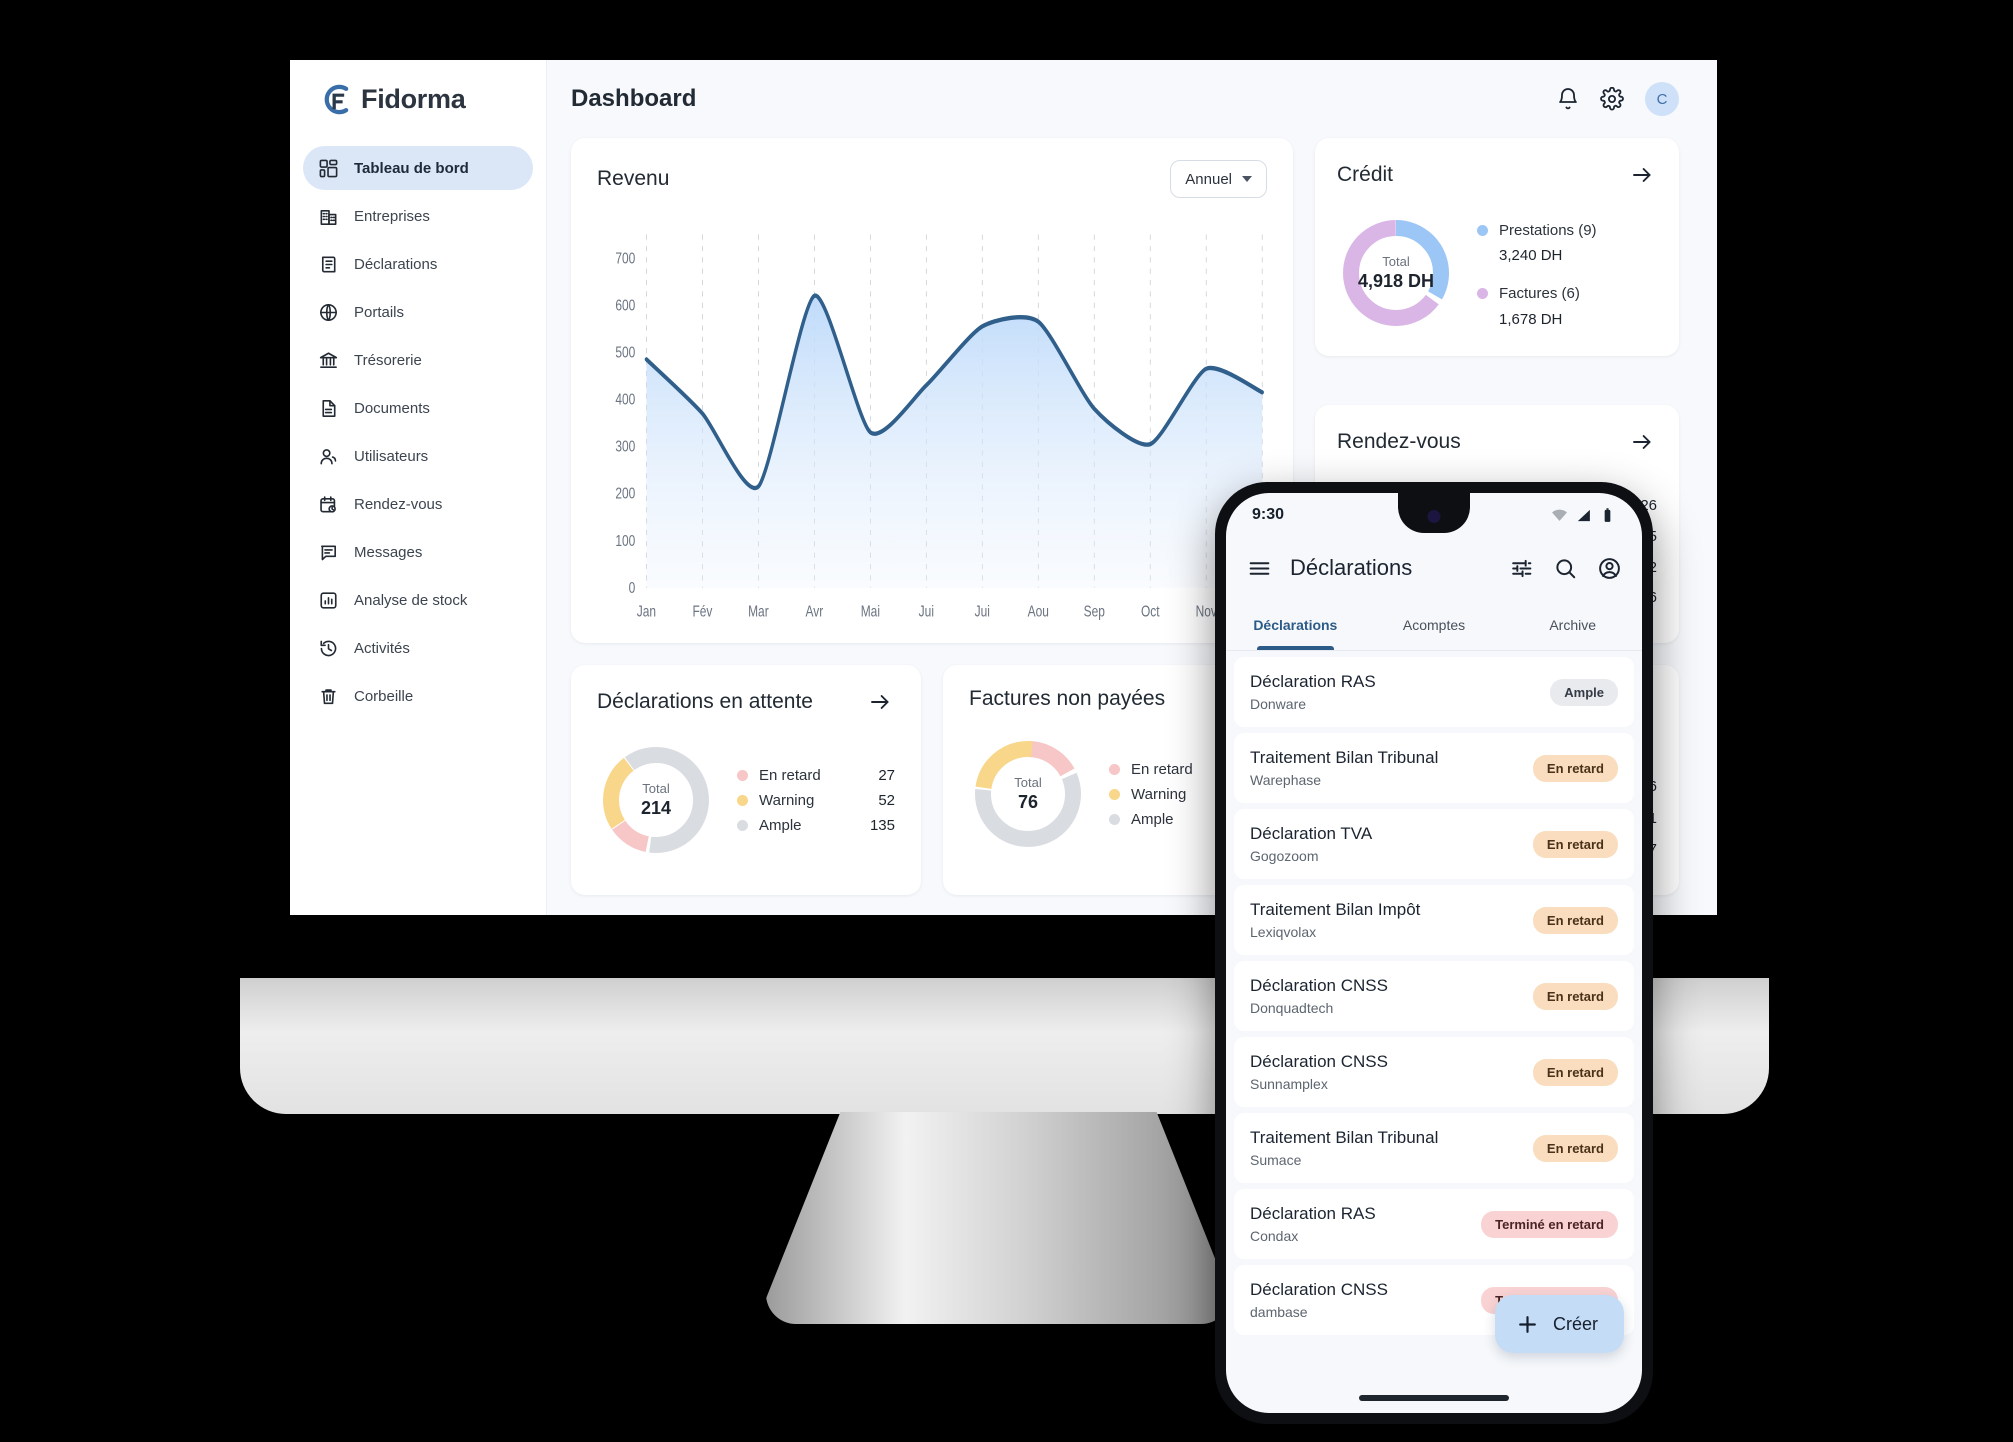 This screenshot has height=1442, width=2013. Describe the element at coordinates (328, 600) in the screenshot. I see `chart-box-icon` at that location.